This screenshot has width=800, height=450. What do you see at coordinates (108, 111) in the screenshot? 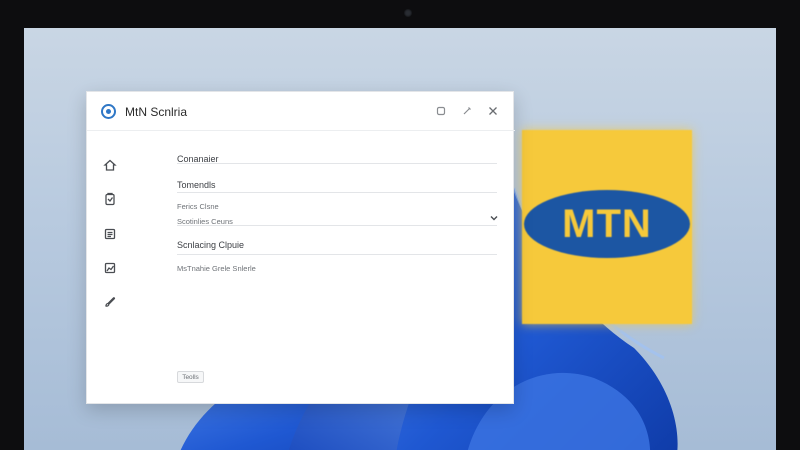
I see `app-logo-icon` at bounding box center [108, 111].